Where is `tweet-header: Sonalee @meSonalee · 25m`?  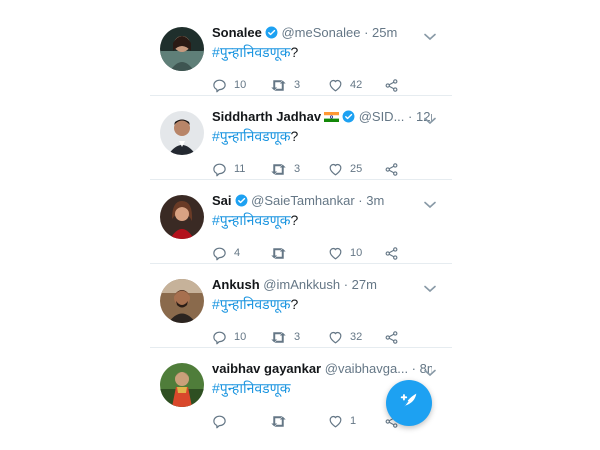 tweet-header: Sonalee @meSonalee · 25m is located at coordinates (322, 34).